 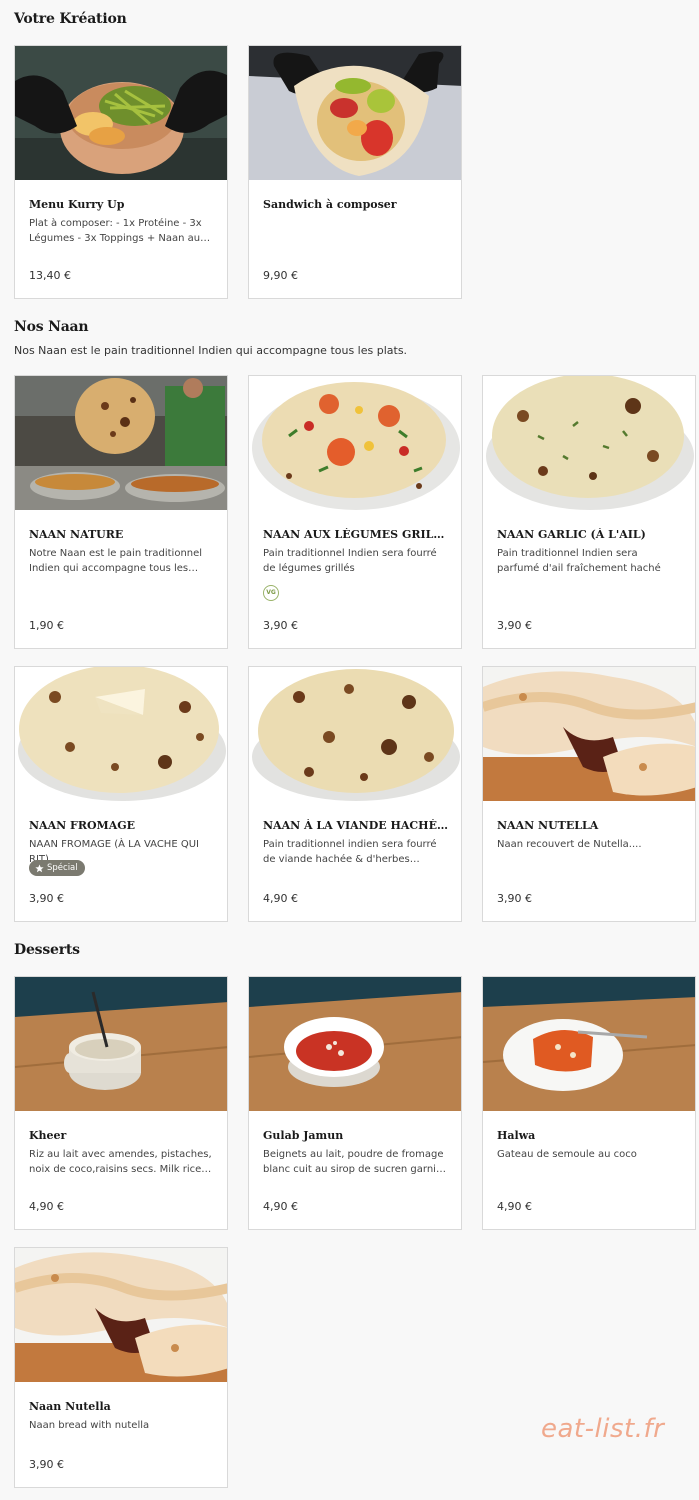 I want to click on product-title: NAAN NATURE, so click(x=76, y=534).